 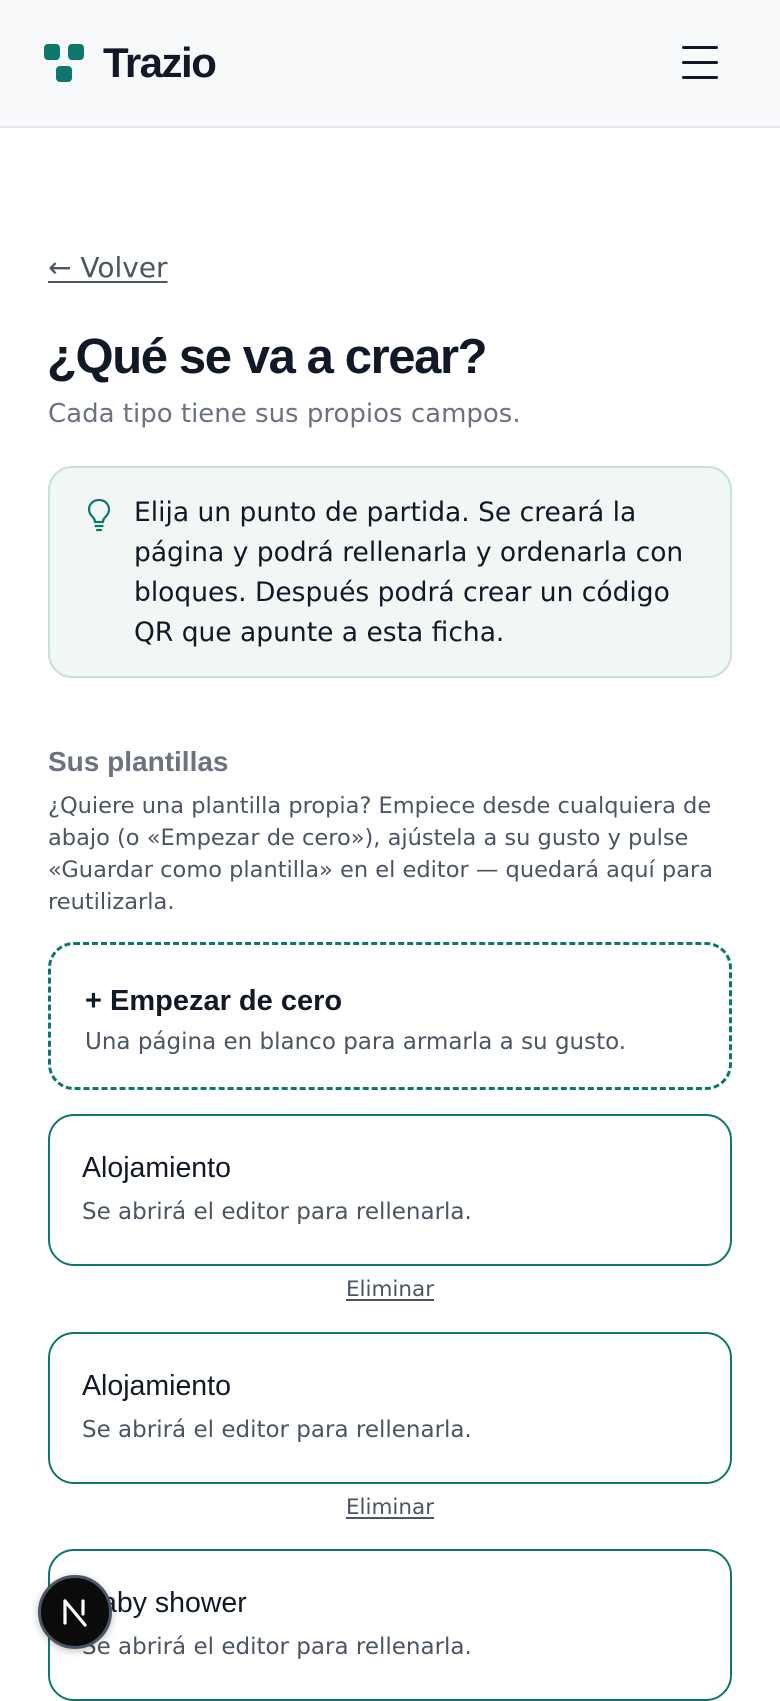 What do you see at coordinates (65, 64) in the screenshot?
I see `trazio-logo-icon` at bounding box center [65, 64].